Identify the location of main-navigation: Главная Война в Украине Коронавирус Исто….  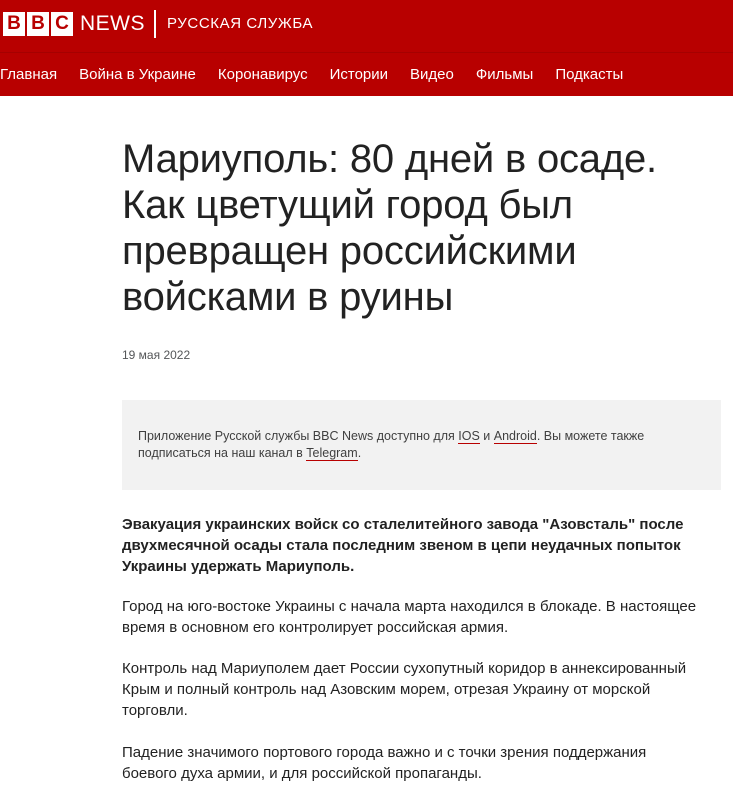
(366, 74).